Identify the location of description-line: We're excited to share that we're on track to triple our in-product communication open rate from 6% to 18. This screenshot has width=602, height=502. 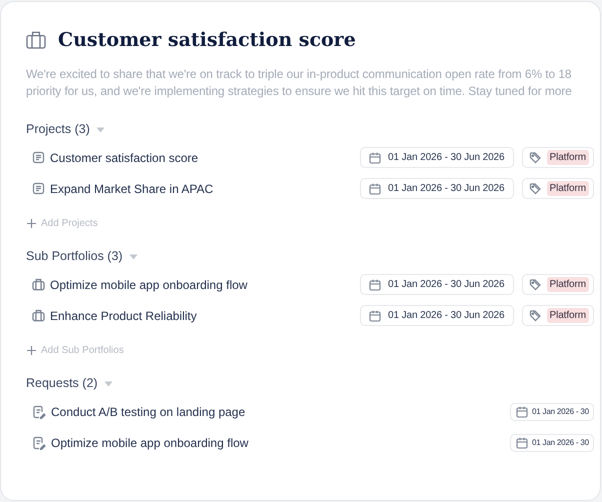
(299, 74).